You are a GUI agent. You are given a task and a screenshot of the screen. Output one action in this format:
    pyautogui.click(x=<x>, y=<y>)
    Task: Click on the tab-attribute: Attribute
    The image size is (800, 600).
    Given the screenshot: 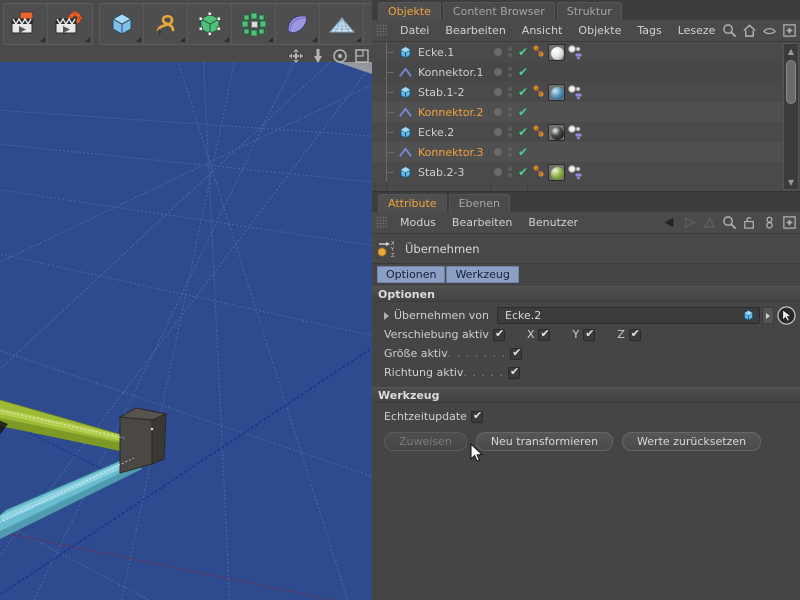 What is the action you would take?
    pyautogui.click(x=412, y=203)
    